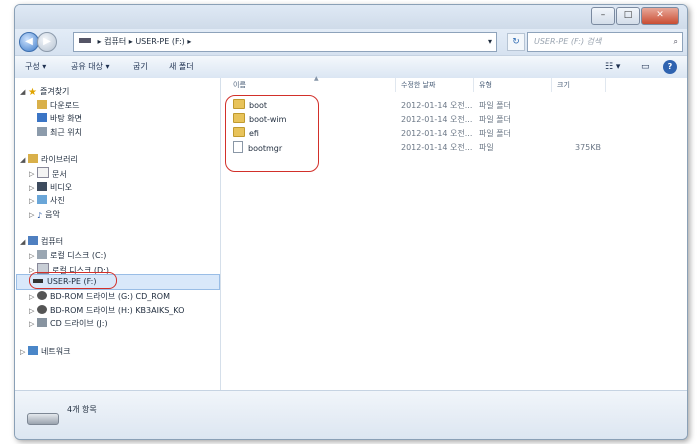 This screenshot has height=444, width=700. What do you see at coordinates (285, 42) in the screenshot?
I see `address-bar: ▸ 컴퓨터 ▸ USER-PE (F:) ▸ ▾` at bounding box center [285, 42].